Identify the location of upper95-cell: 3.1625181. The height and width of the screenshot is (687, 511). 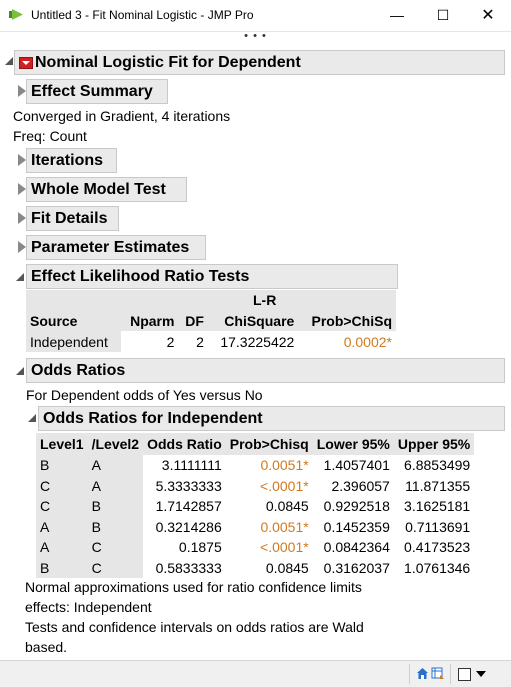
(437, 506).